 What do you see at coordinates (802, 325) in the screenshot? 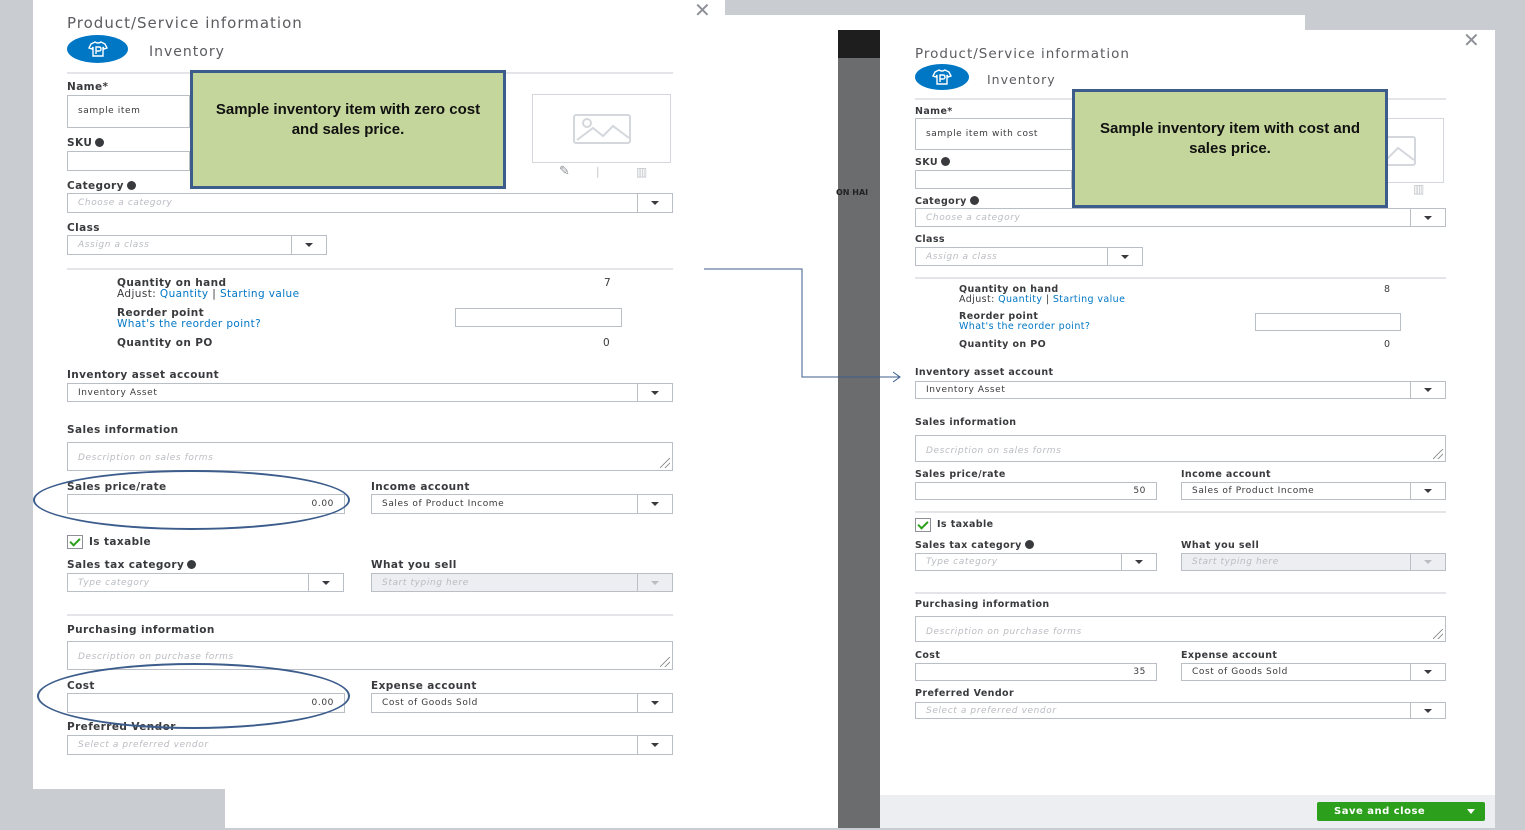
I see `connector-arrow` at bounding box center [802, 325].